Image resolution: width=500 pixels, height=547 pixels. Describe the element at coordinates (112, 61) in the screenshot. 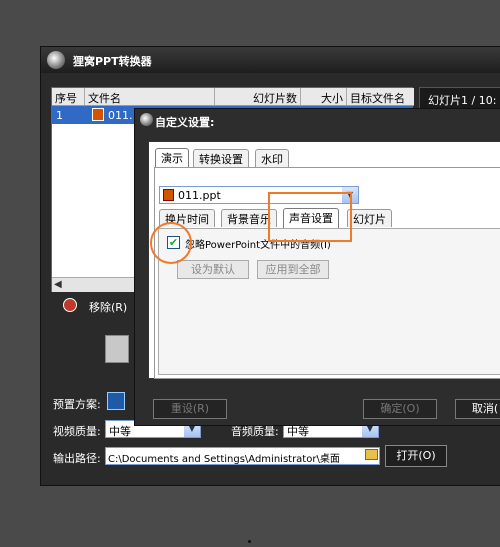

I see `main-title: 狸窝PPT转换器` at that location.